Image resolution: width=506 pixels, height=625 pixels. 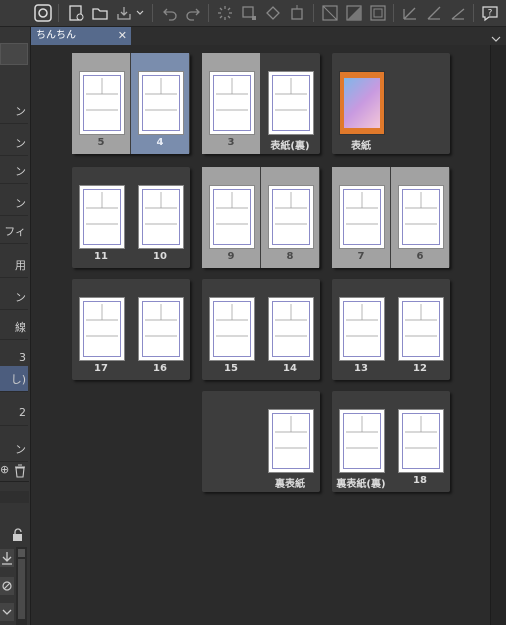 I want to click on page-number-label: 表紙(裏), so click(x=290, y=146).